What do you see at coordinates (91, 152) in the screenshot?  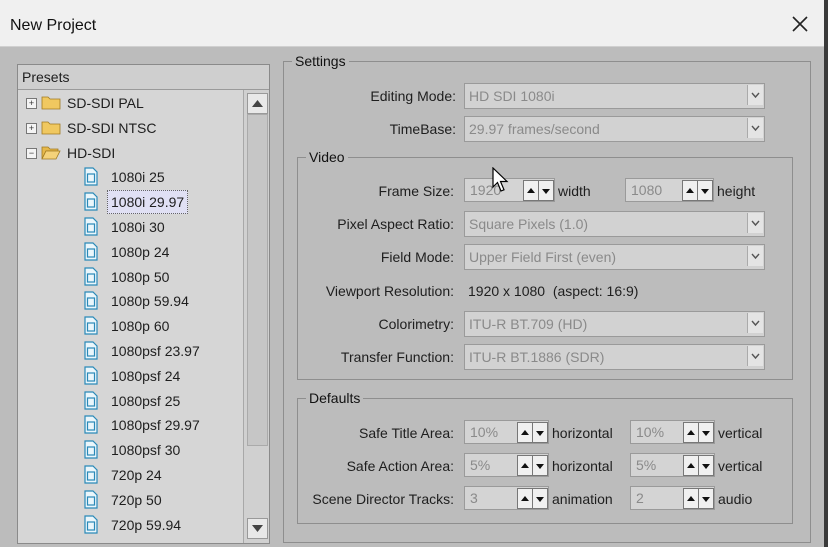 I see `preset-folder-label: HD-SDI` at bounding box center [91, 152].